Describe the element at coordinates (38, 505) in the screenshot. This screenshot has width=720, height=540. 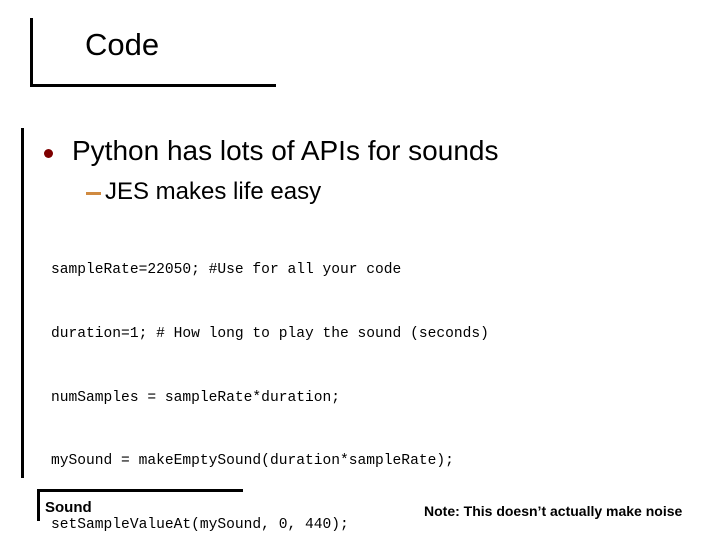
I see `footer-frame-vertical-rule` at that location.